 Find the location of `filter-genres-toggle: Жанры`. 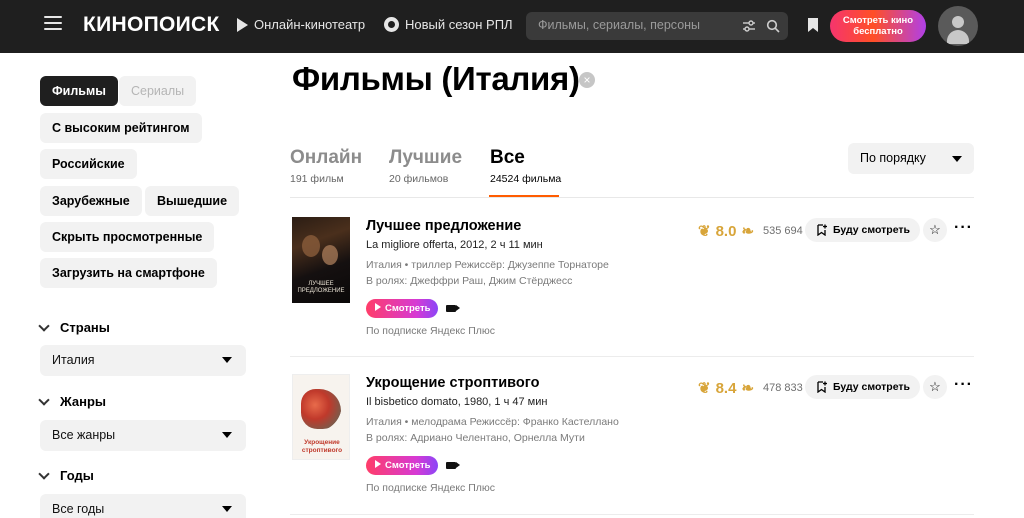

filter-genres-toggle: Жанры is located at coordinates (72, 401).